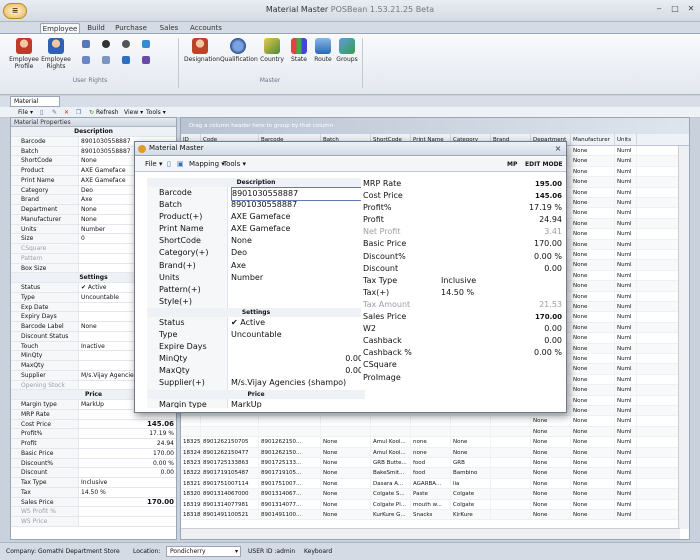 The image size is (700, 560). I want to click on field-row: Batch 8901030558887, so click(256, 205).